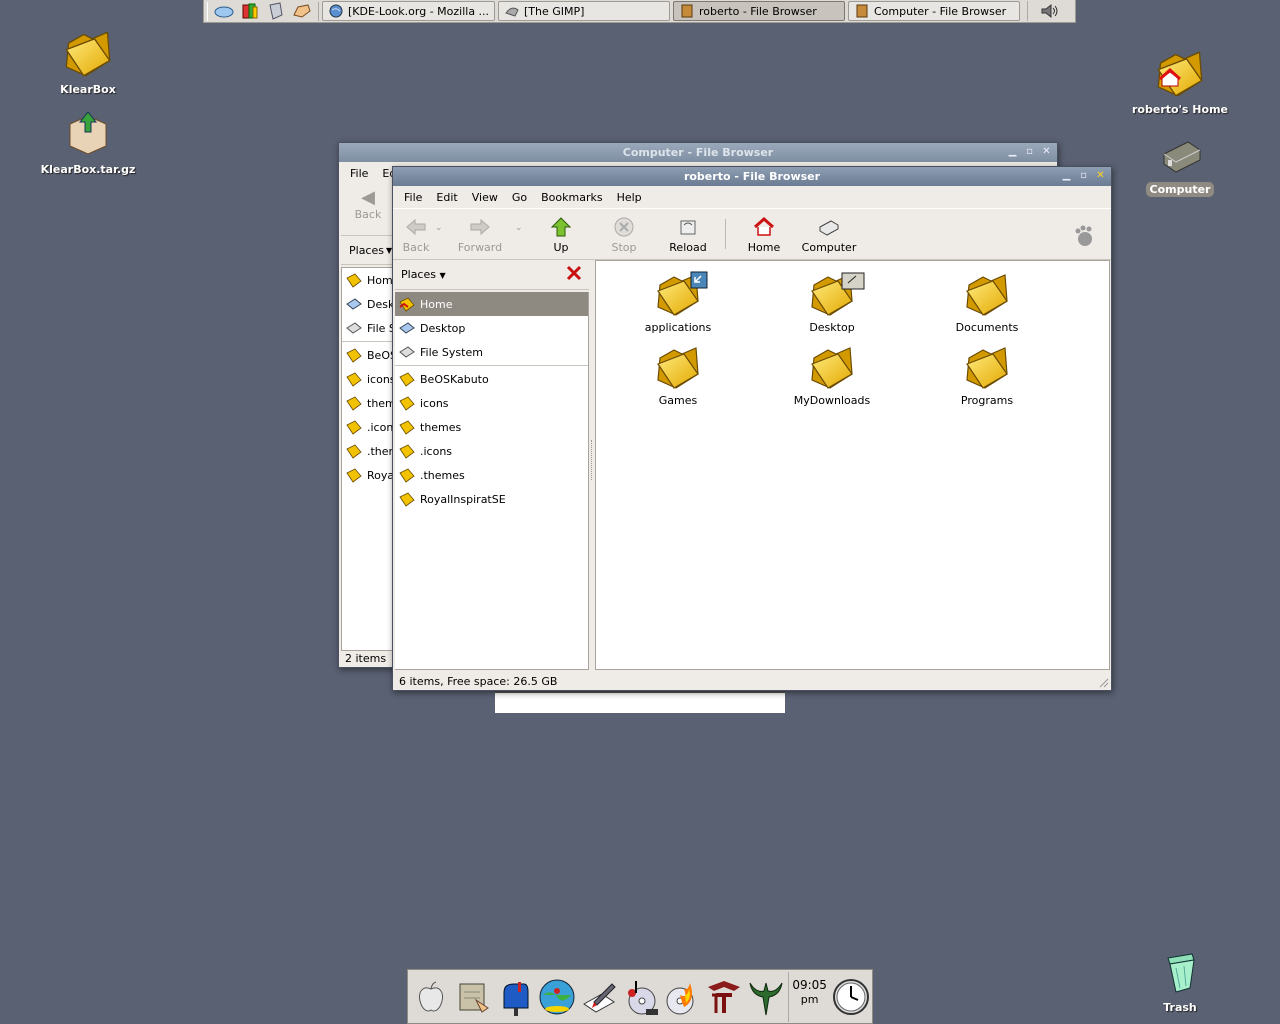 This screenshot has height=1024, width=1280. What do you see at coordinates (485, 197) in the screenshot?
I see `menu-view: View` at bounding box center [485, 197].